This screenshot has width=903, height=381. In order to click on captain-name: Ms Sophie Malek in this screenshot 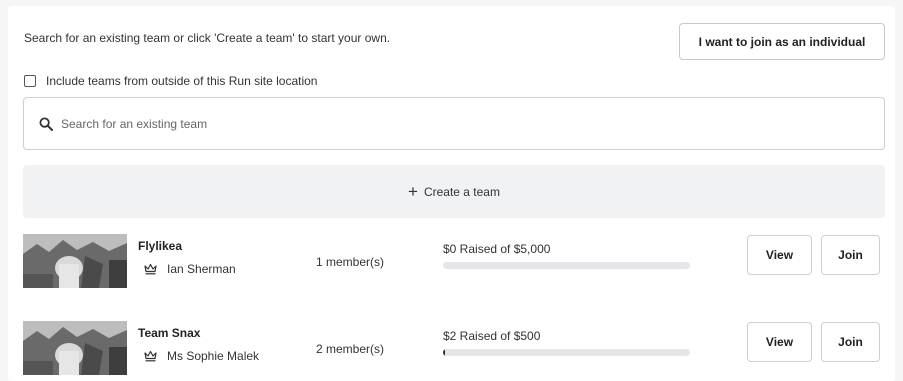, I will do `click(213, 356)`.